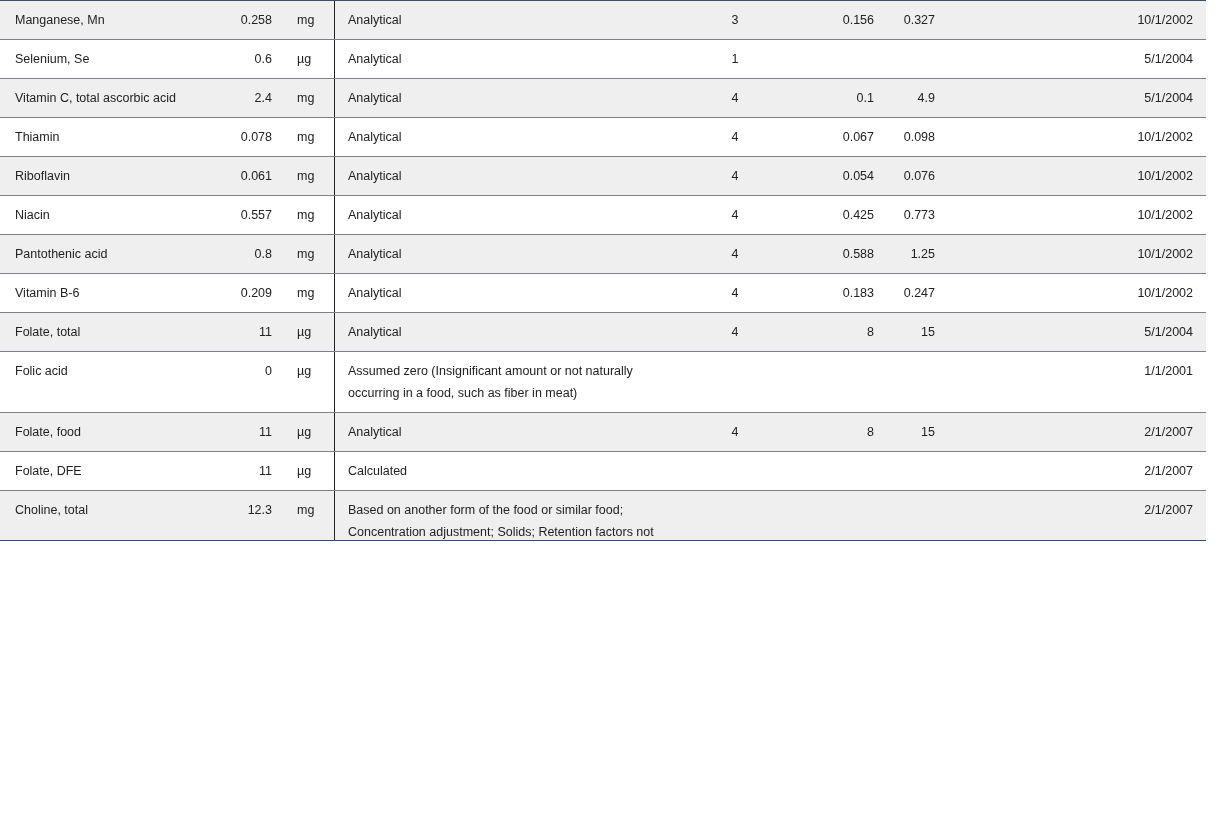 The image size is (1223, 820). What do you see at coordinates (95, 98) in the screenshot?
I see `nutrient-name: Vitamin C, total ascorbic acid` at bounding box center [95, 98].